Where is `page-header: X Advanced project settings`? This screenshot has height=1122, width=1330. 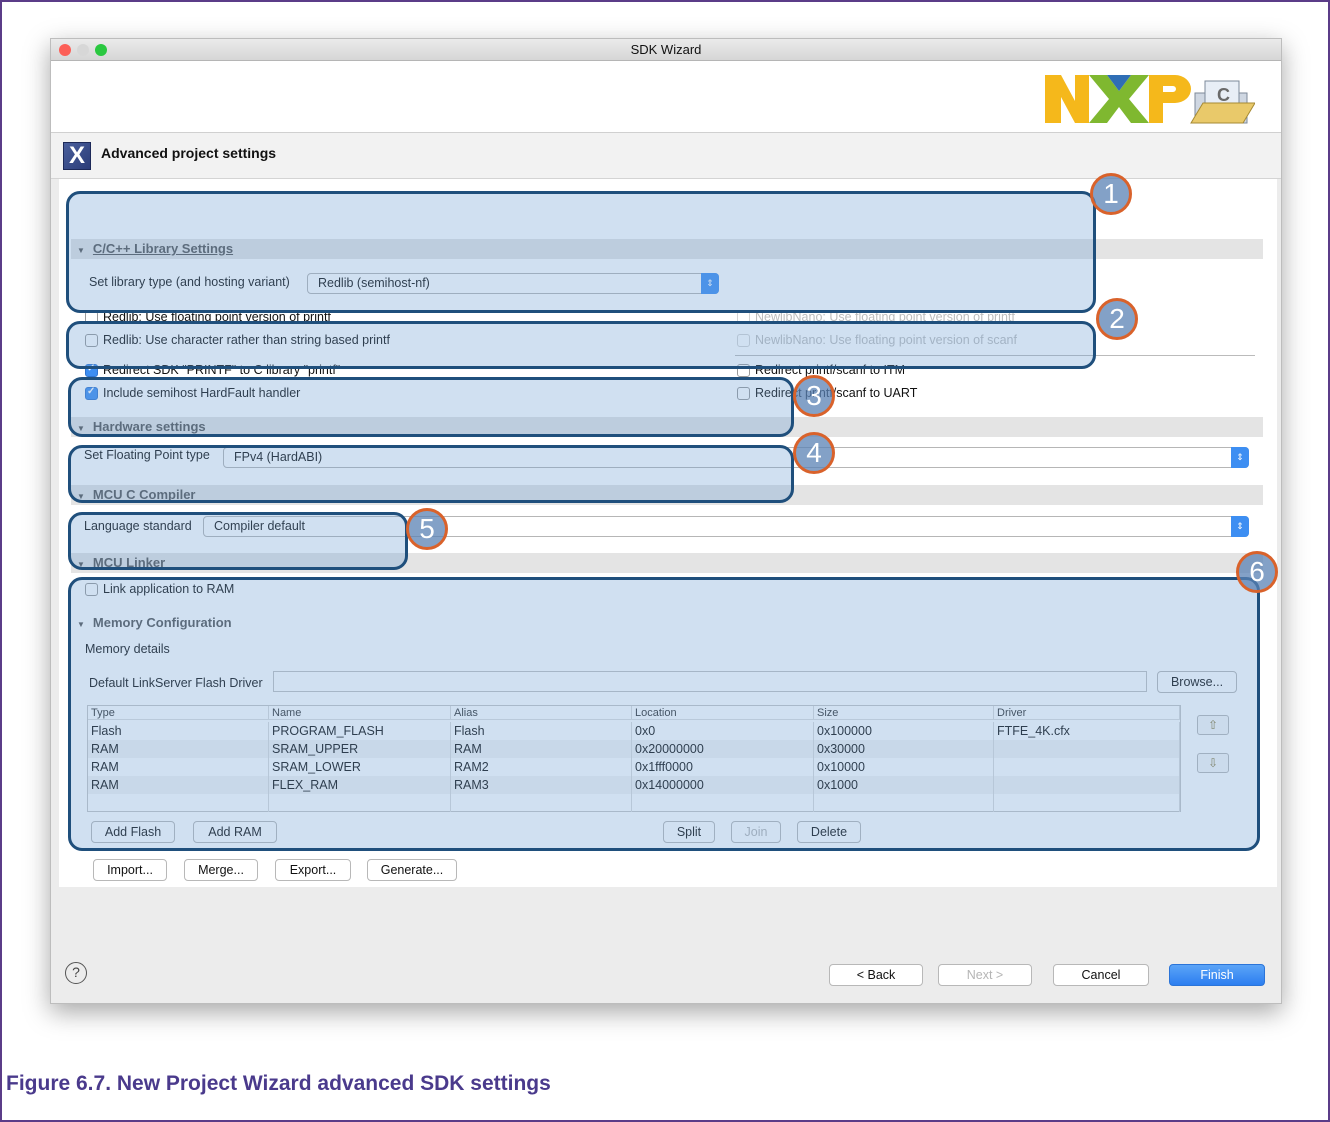
page-header: X Advanced project settings is located at coordinates (666, 156).